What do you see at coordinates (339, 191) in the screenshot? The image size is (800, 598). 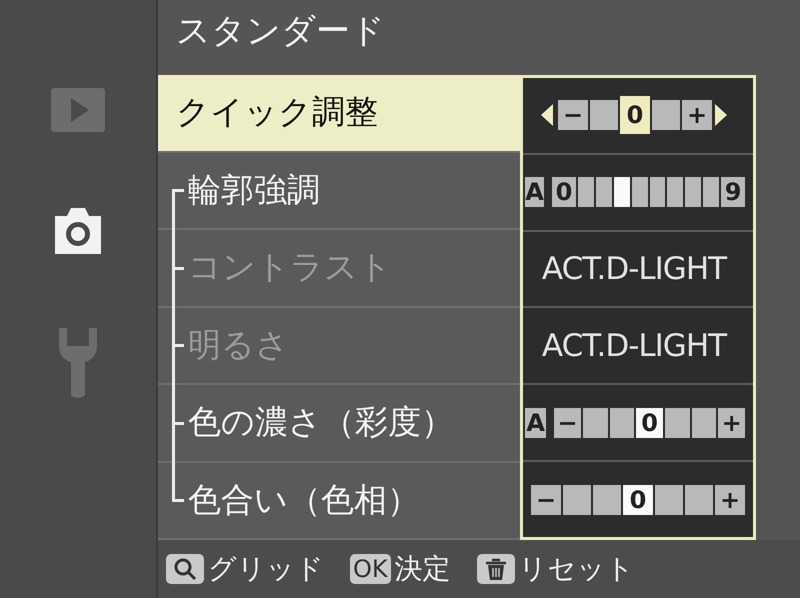 I see `menu-item: 輪郭強調` at bounding box center [339, 191].